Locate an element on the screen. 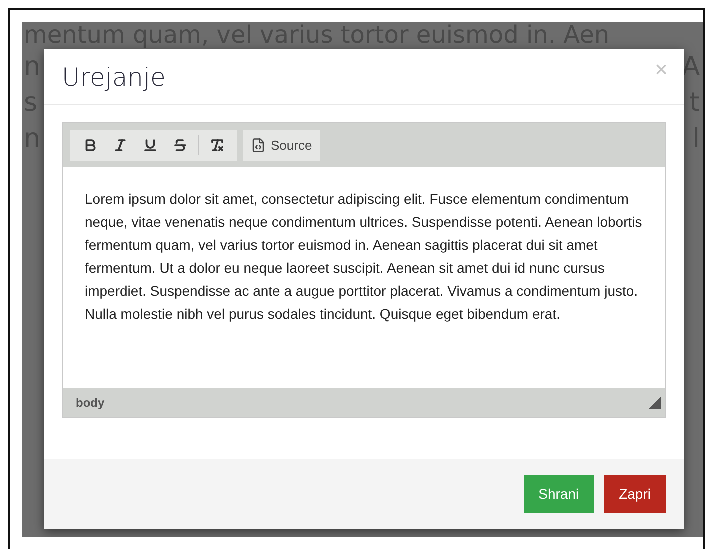  close-dialog-button: Zapri is located at coordinates (635, 494).